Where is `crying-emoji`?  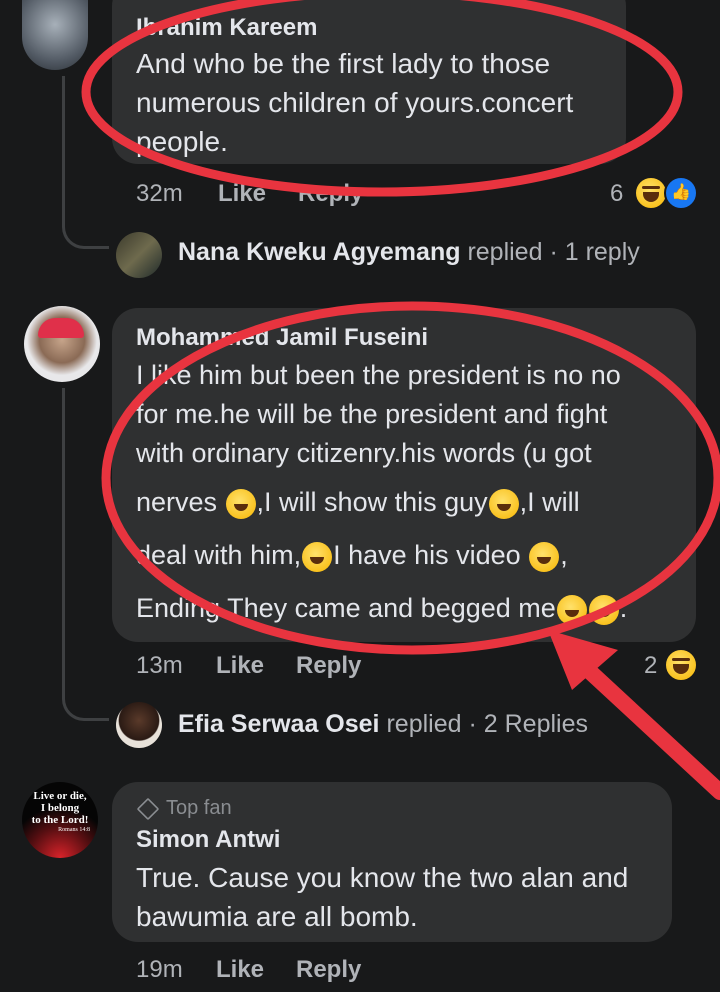
crying-emoji is located at coordinates (544, 556).